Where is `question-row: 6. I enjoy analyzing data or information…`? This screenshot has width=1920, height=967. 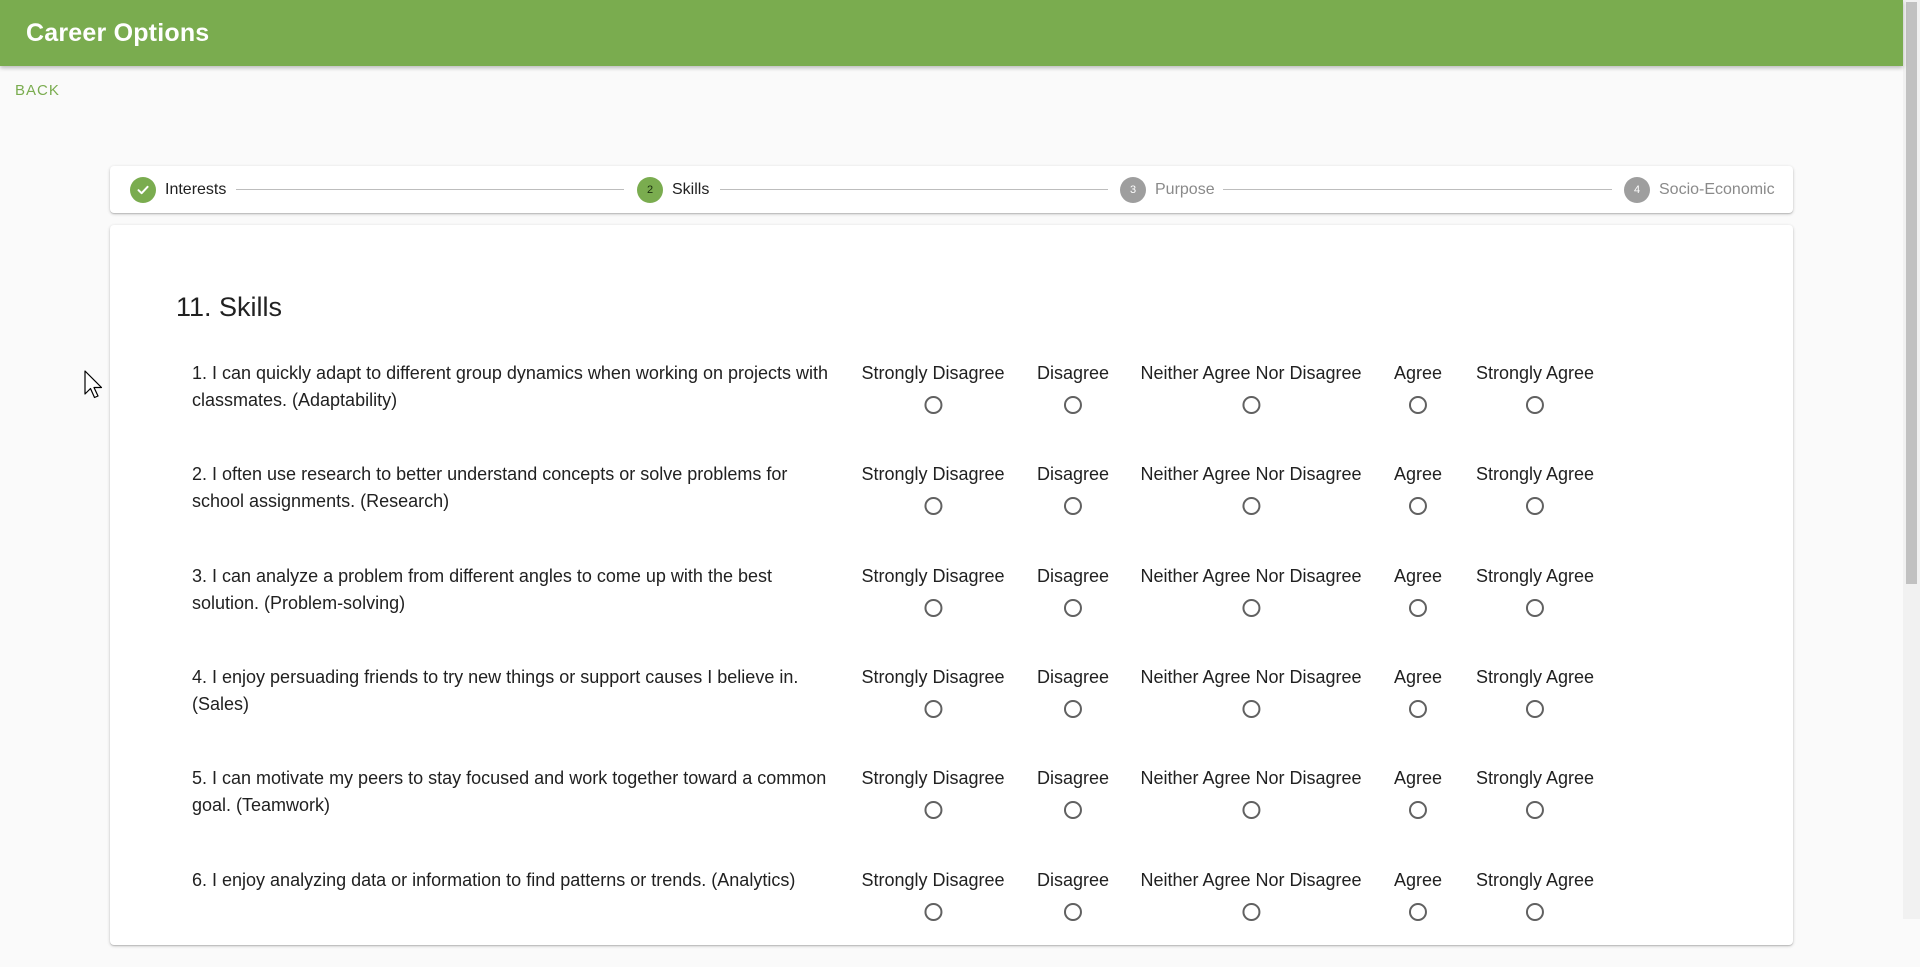 question-row: 6. I enjoy analyzing data or information… is located at coordinates (951, 917).